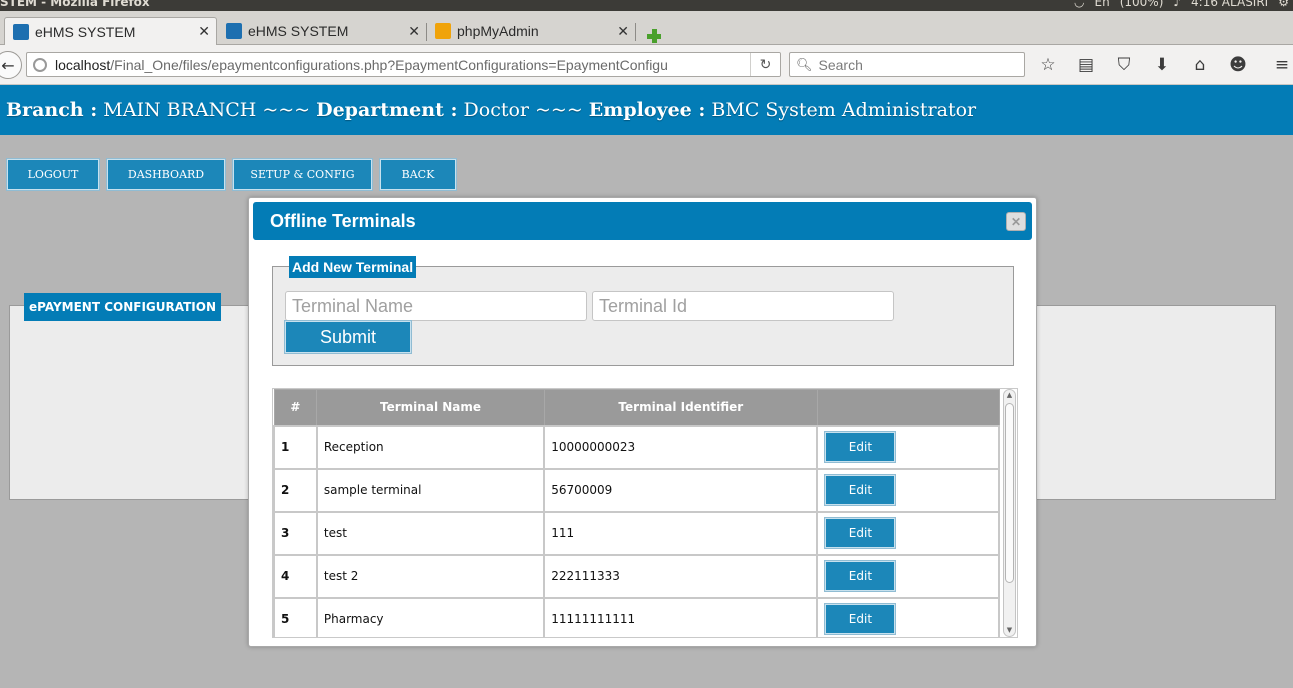  What do you see at coordinates (654, 36) in the screenshot?
I see `new-tab-plus-icon` at bounding box center [654, 36].